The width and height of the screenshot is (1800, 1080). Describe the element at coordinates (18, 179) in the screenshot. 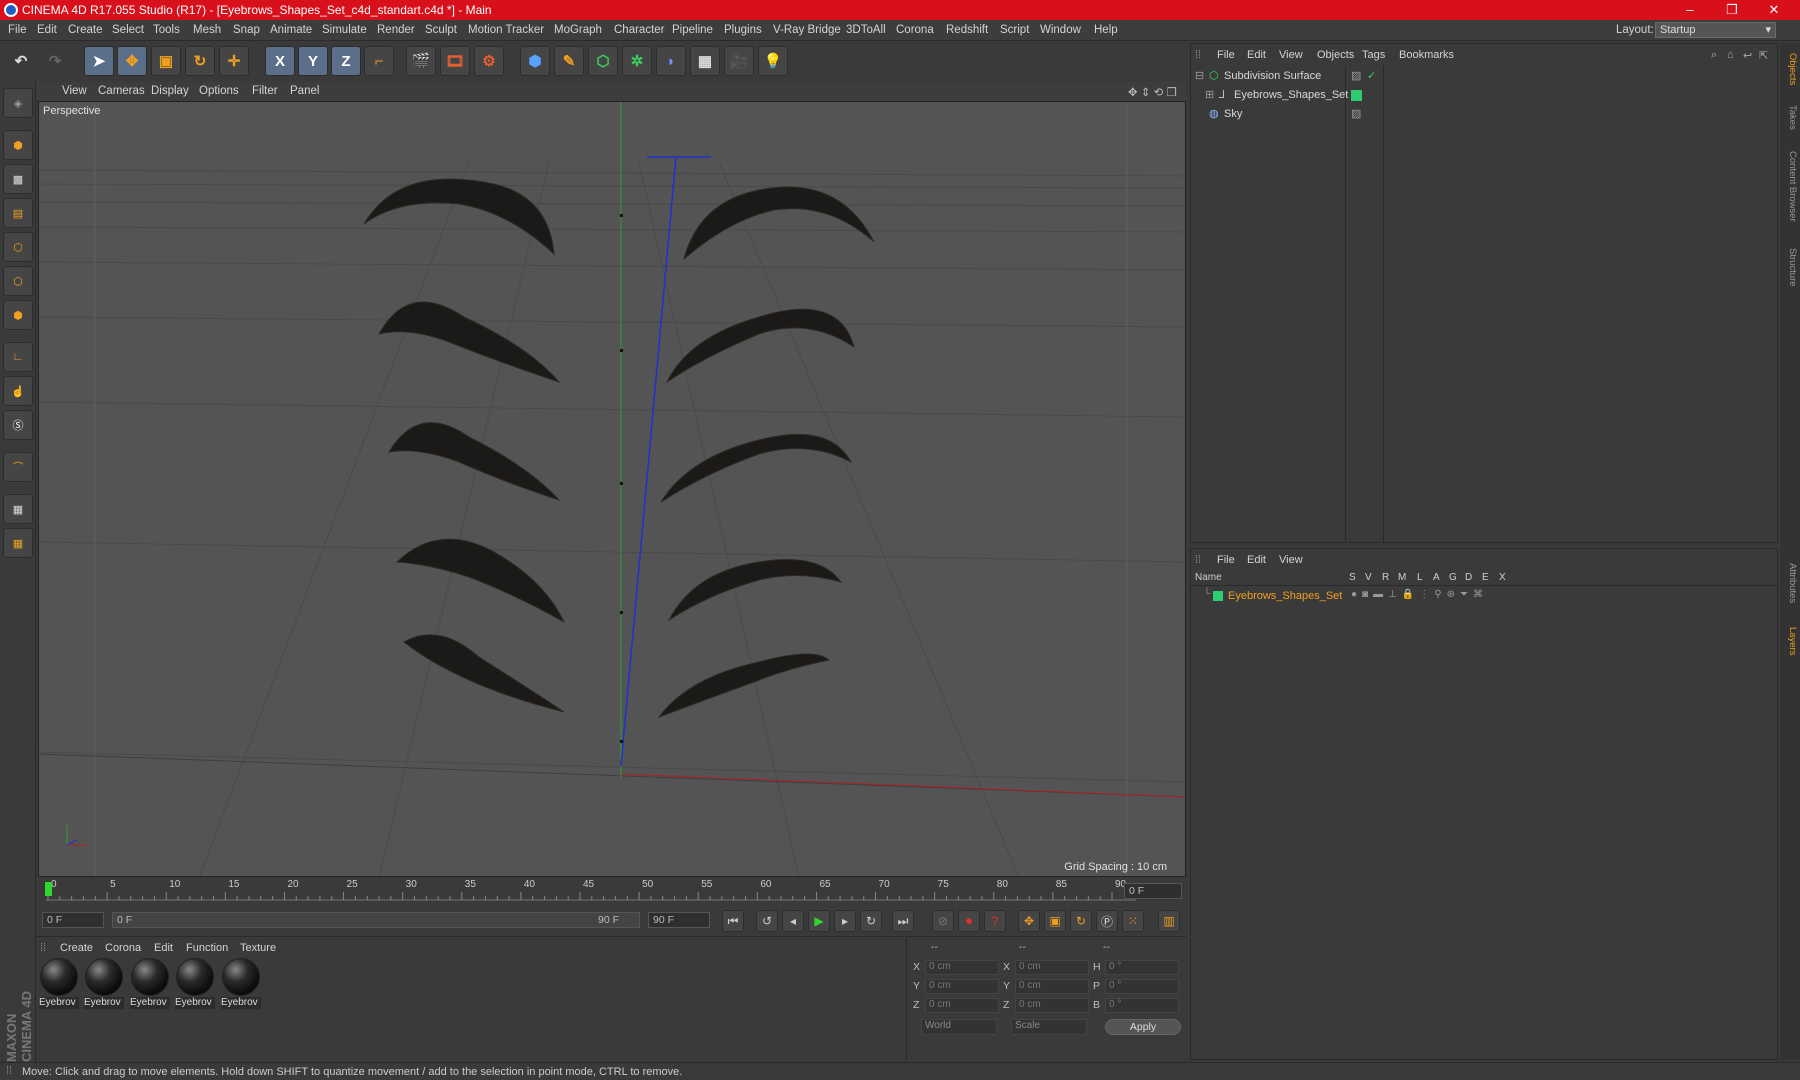

I see `texture-mode-icon: ▩` at that location.